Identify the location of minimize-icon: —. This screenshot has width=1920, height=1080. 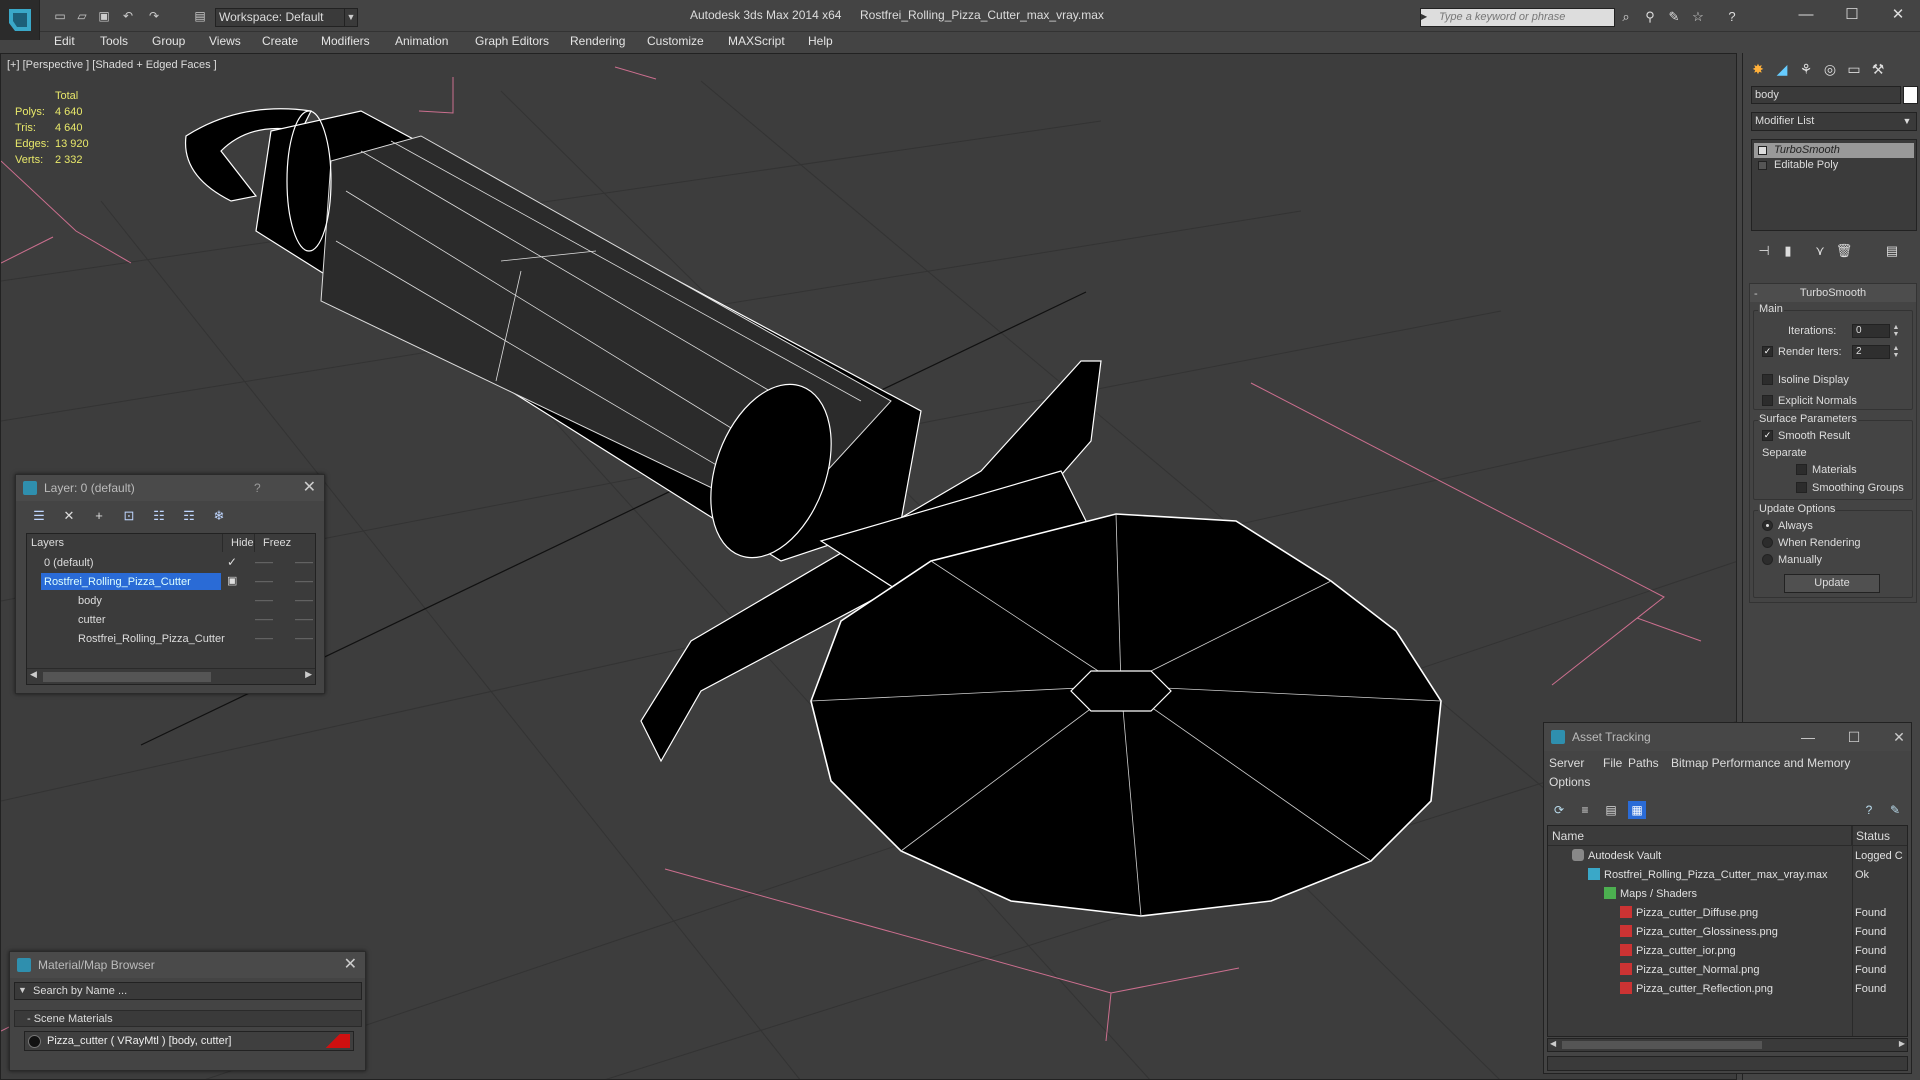
(1808, 737).